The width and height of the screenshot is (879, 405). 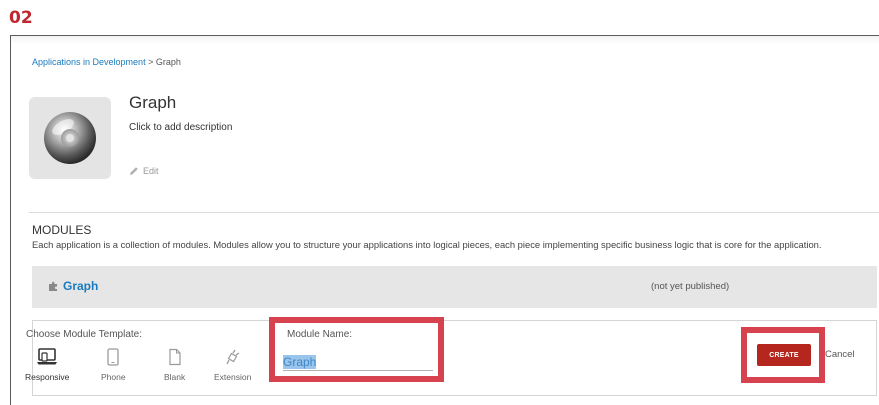 What do you see at coordinates (62, 230) in the screenshot?
I see `modules-heading: MODULES` at bounding box center [62, 230].